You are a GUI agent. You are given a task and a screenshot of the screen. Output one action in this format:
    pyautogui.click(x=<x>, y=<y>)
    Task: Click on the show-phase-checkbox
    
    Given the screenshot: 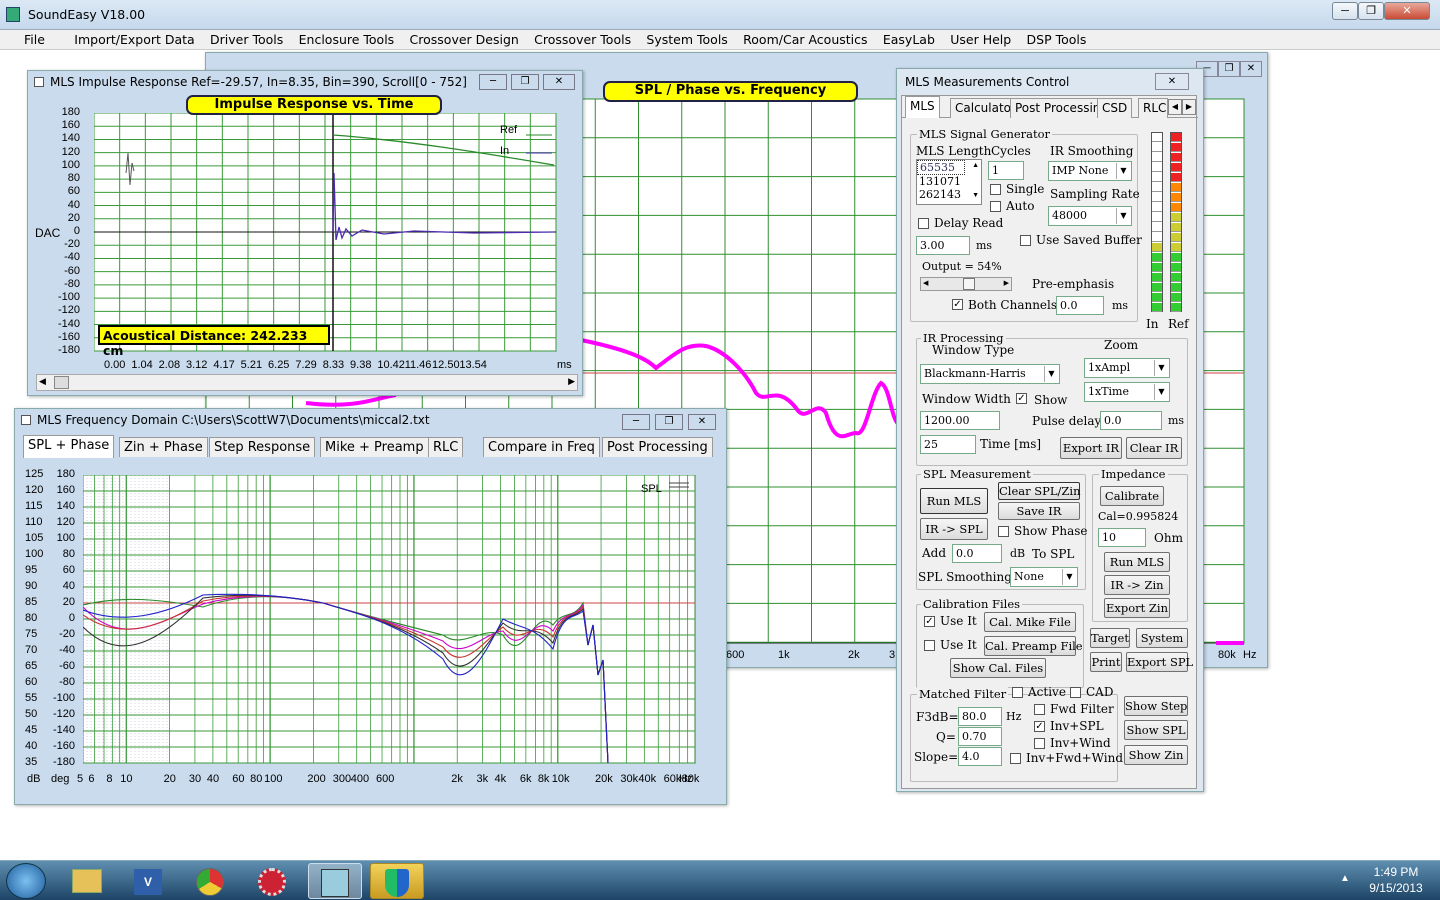 What is the action you would take?
    pyautogui.click(x=1003, y=531)
    